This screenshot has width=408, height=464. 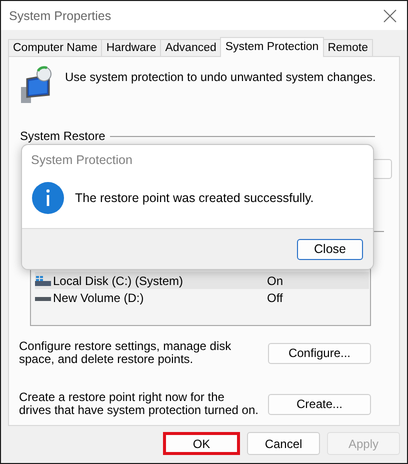 What do you see at coordinates (48, 198) in the screenshot?
I see `info-icon` at bounding box center [48, 198].